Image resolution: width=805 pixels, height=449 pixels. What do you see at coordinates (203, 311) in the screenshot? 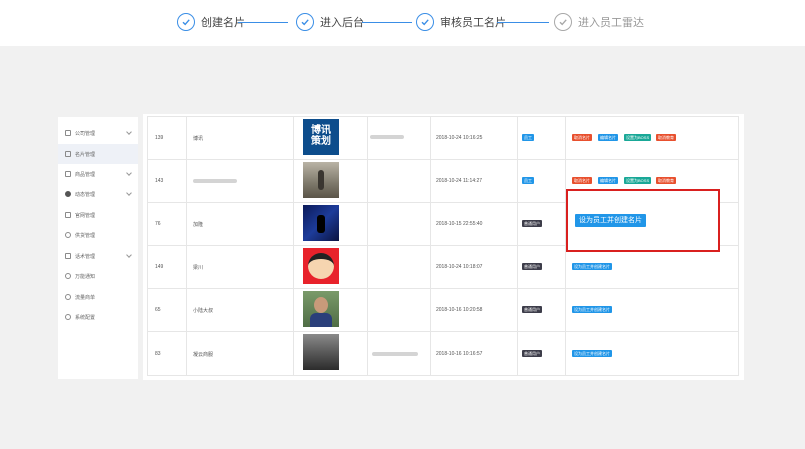
I see `row-name: 小陆大叔` at bounding box center [203, 311].